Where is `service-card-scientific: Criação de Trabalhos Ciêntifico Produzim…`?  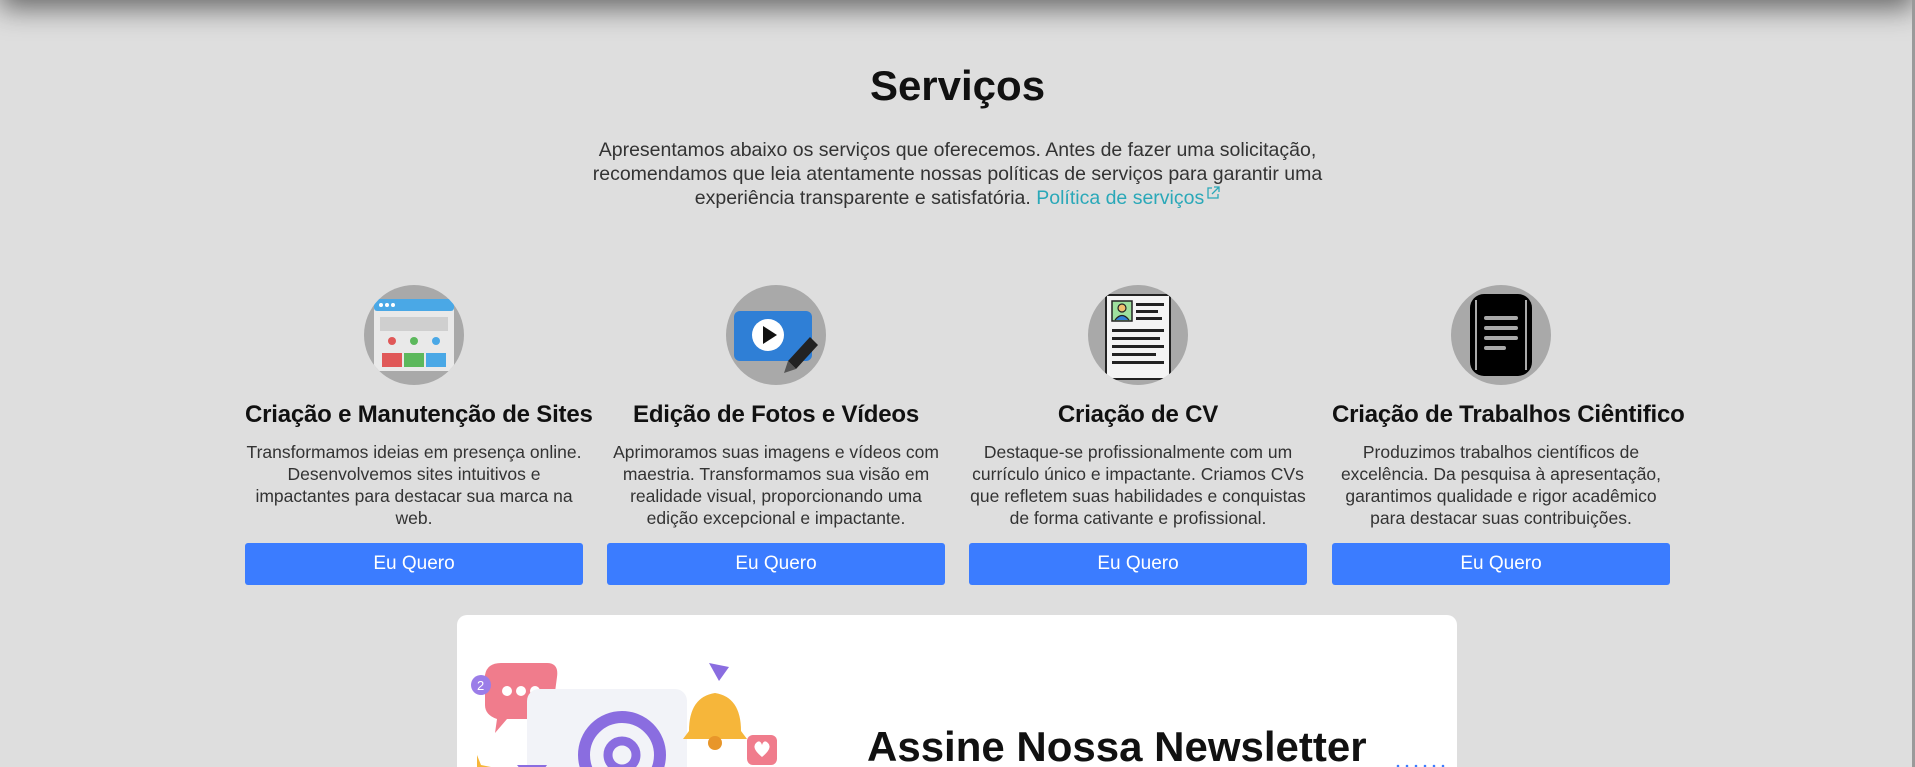
service-card-scientific: Criação de Trabalhos Ciêntifico Produzim… is located at coordinates (1508, 435).